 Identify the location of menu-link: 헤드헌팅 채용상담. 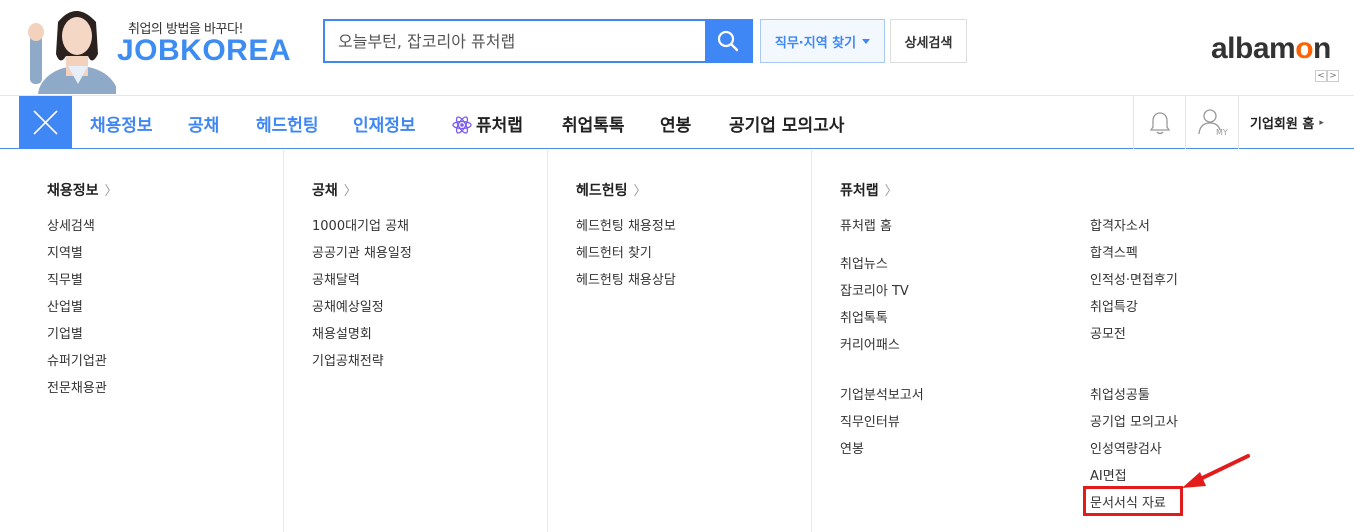
(626, 278).